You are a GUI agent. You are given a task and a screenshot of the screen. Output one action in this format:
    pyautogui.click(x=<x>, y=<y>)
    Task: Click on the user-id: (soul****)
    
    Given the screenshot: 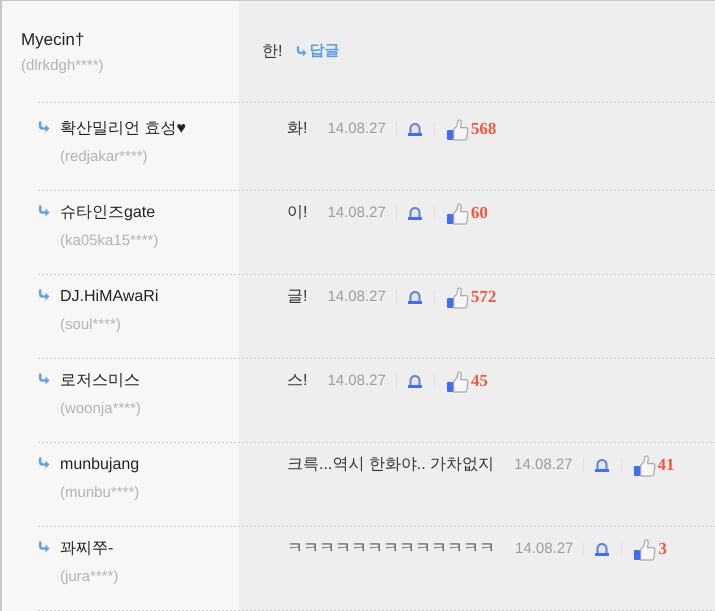 What is the action you would take?
    pyautogui.click(x=90, y=325)
    